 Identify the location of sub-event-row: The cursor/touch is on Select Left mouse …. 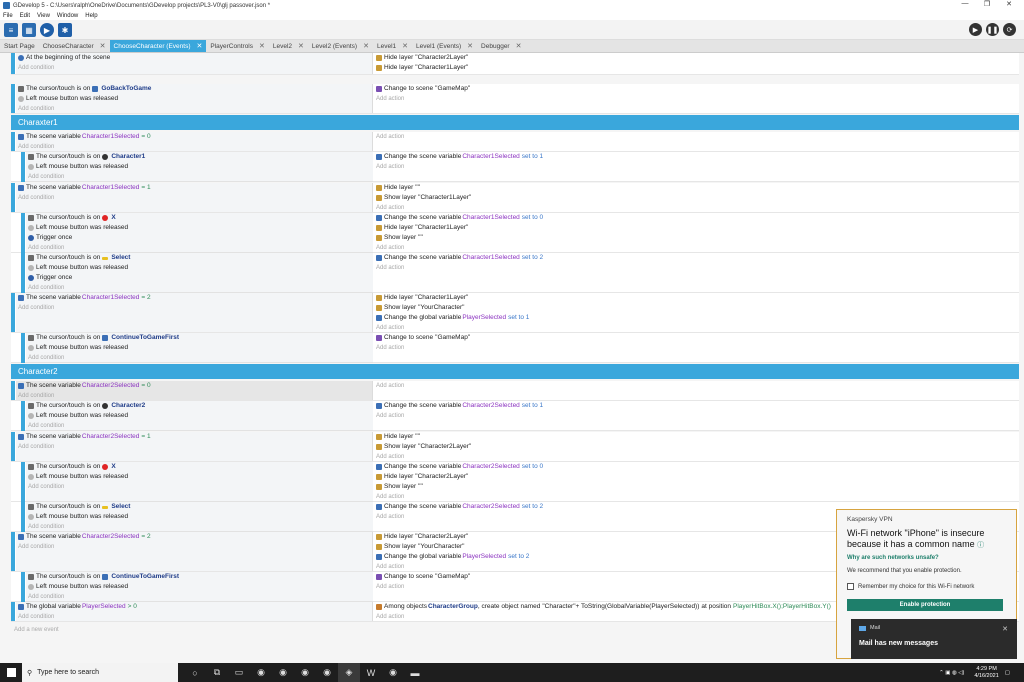
(515, 273).